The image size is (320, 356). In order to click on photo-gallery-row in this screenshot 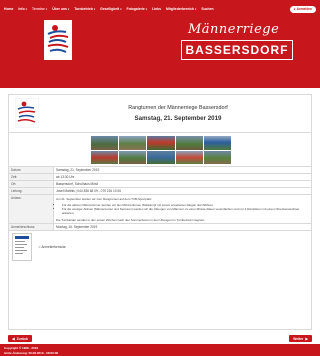, I will do `click(160, 150)`.